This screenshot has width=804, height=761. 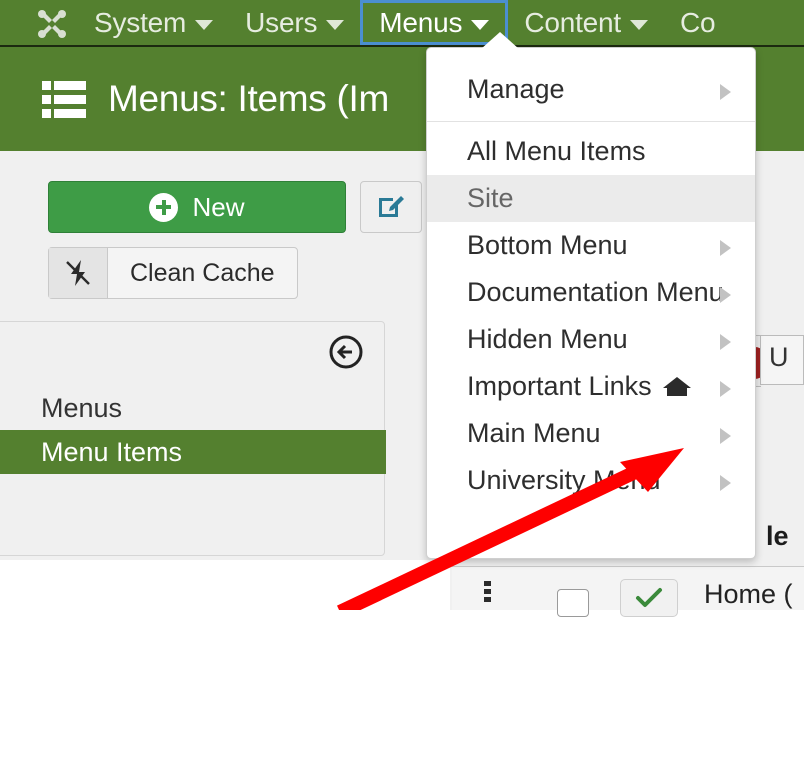 What do you see at coordinates (78, 273) in the screenshot?
I see `bolt-slash-icon` at bounding box center [78, 273].